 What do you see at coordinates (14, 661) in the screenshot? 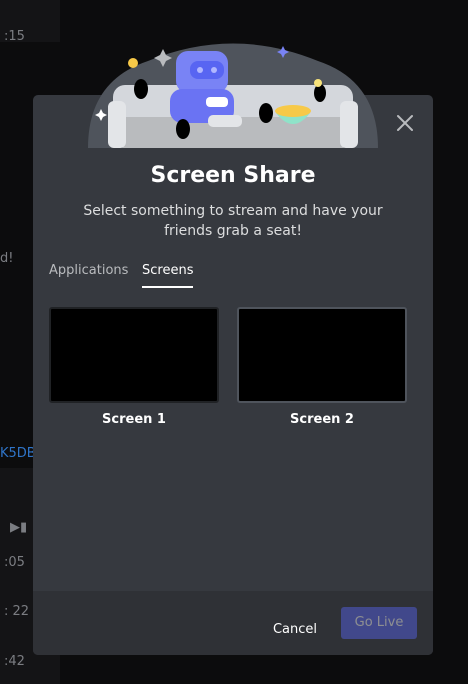
I see `background-timestamp: :42` at bounding box center [14, 661].